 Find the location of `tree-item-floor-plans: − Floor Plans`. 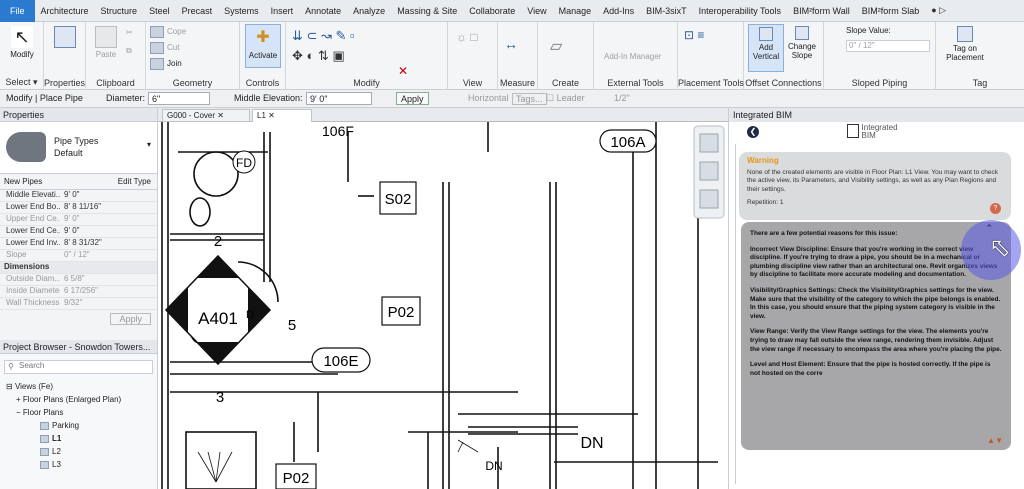

tree-item-floor-plans: − Floor Plans is located at coordinates (78, 412).